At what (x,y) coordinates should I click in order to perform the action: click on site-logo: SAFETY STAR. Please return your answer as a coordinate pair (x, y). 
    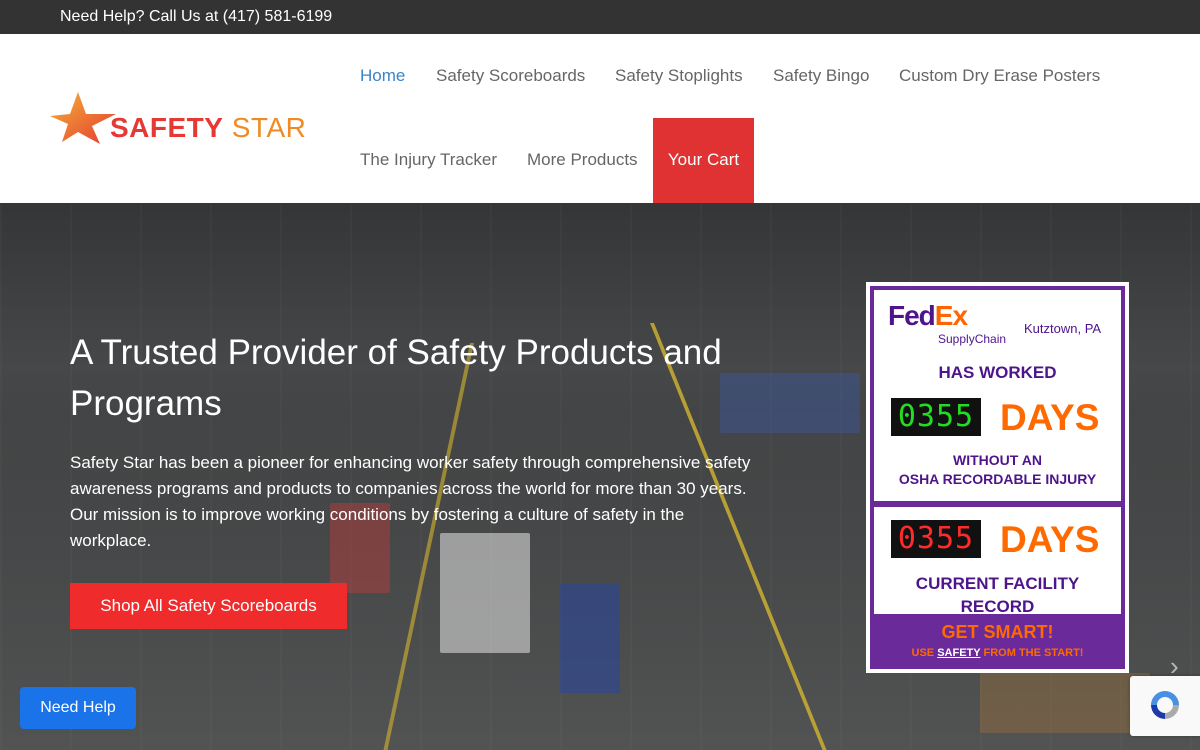
    Looking at the image, I should click on (184, 120).